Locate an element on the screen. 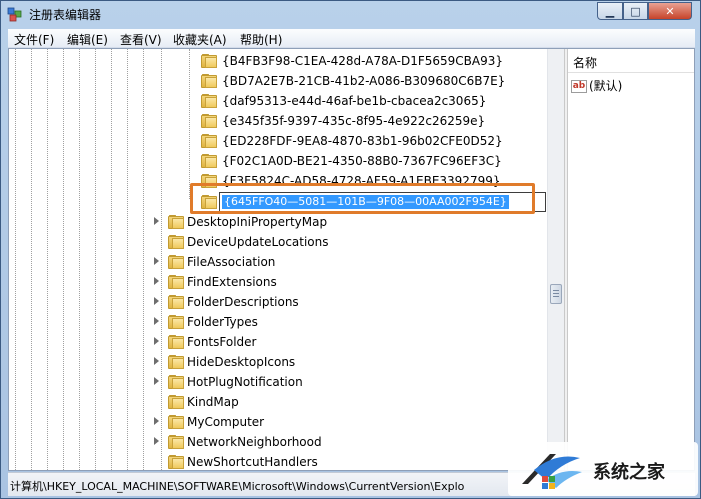 The height and width of the screenshot is (499, 701). string-value-icon: ab is located at coordinates (579, 86).